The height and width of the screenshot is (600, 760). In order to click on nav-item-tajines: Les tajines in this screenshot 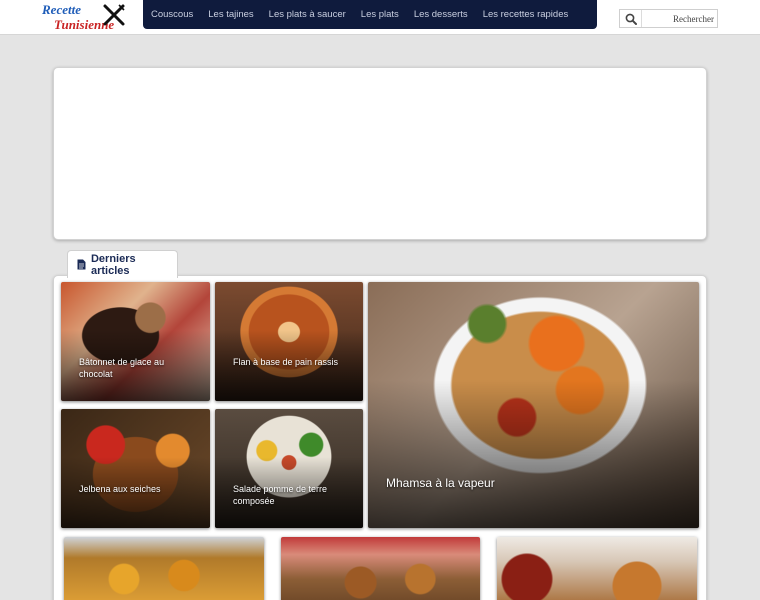, I will do `click(230, 14)`.